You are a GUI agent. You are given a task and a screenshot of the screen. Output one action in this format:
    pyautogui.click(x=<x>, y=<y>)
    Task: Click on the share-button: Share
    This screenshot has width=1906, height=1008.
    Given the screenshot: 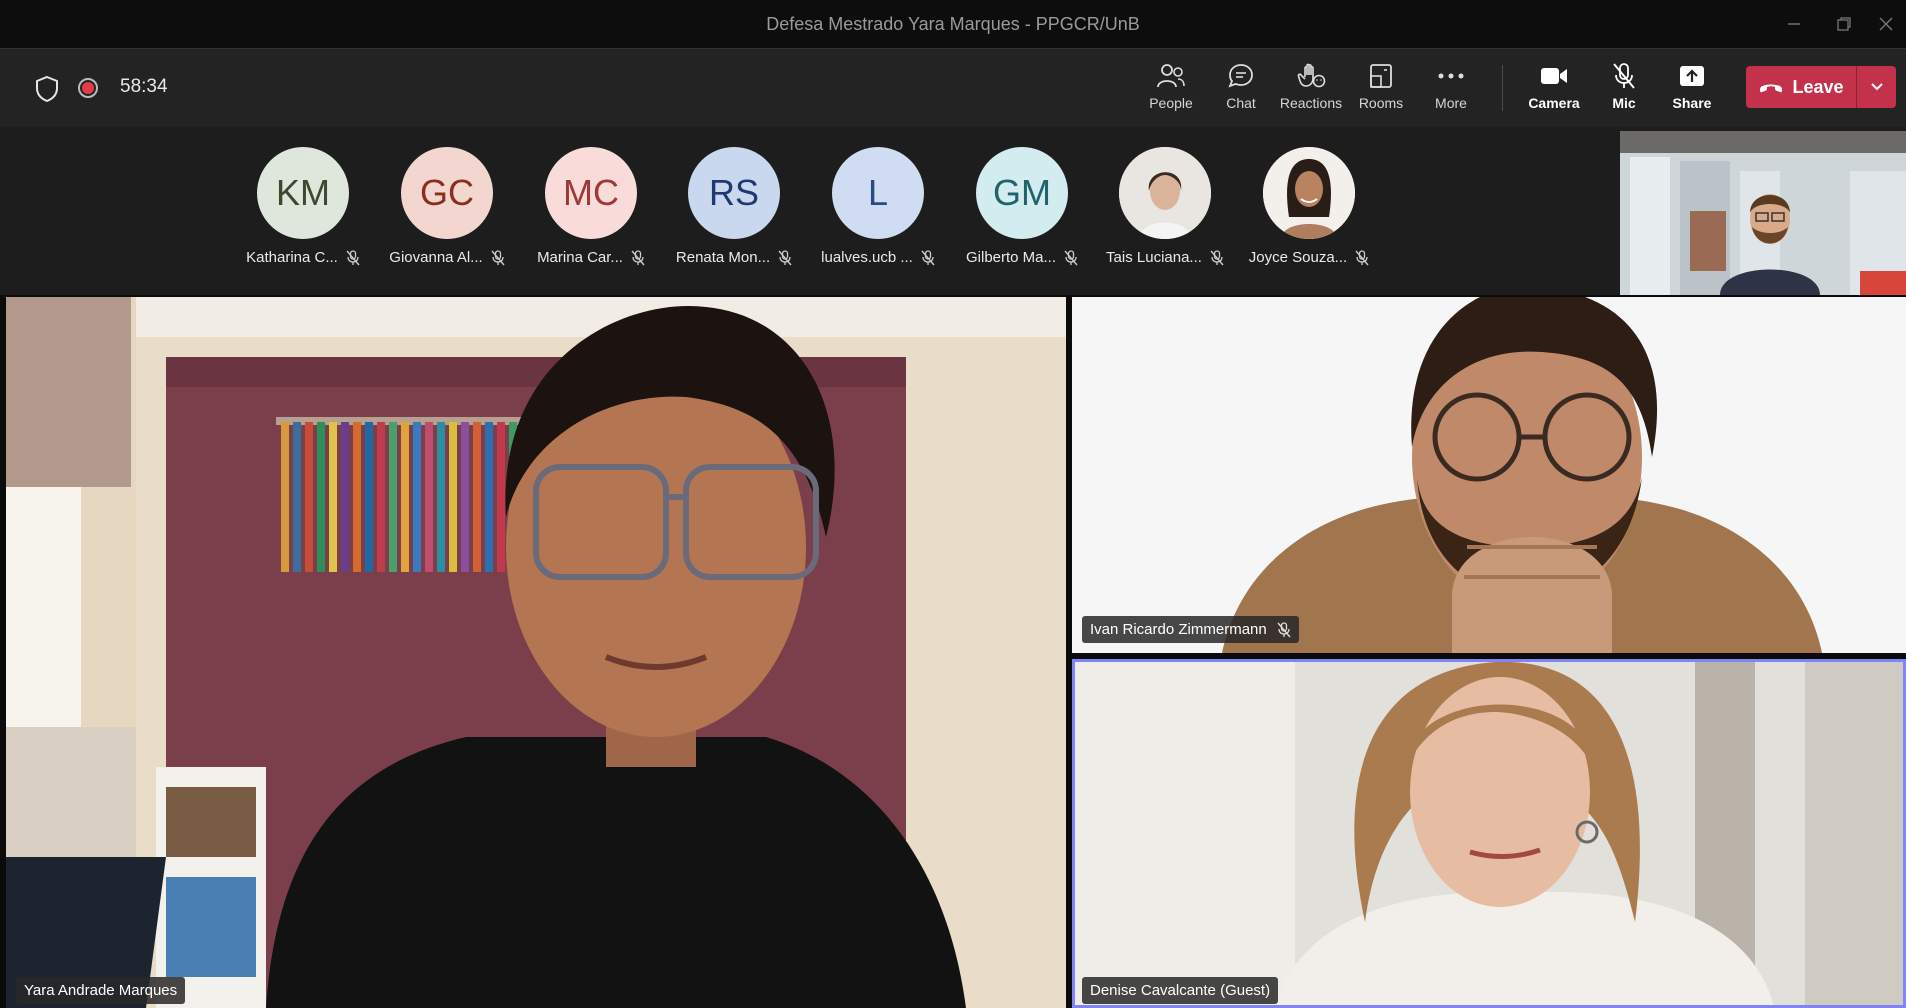 What is the action you would take?
    pyautogui.click(x=1692, y=89)
    